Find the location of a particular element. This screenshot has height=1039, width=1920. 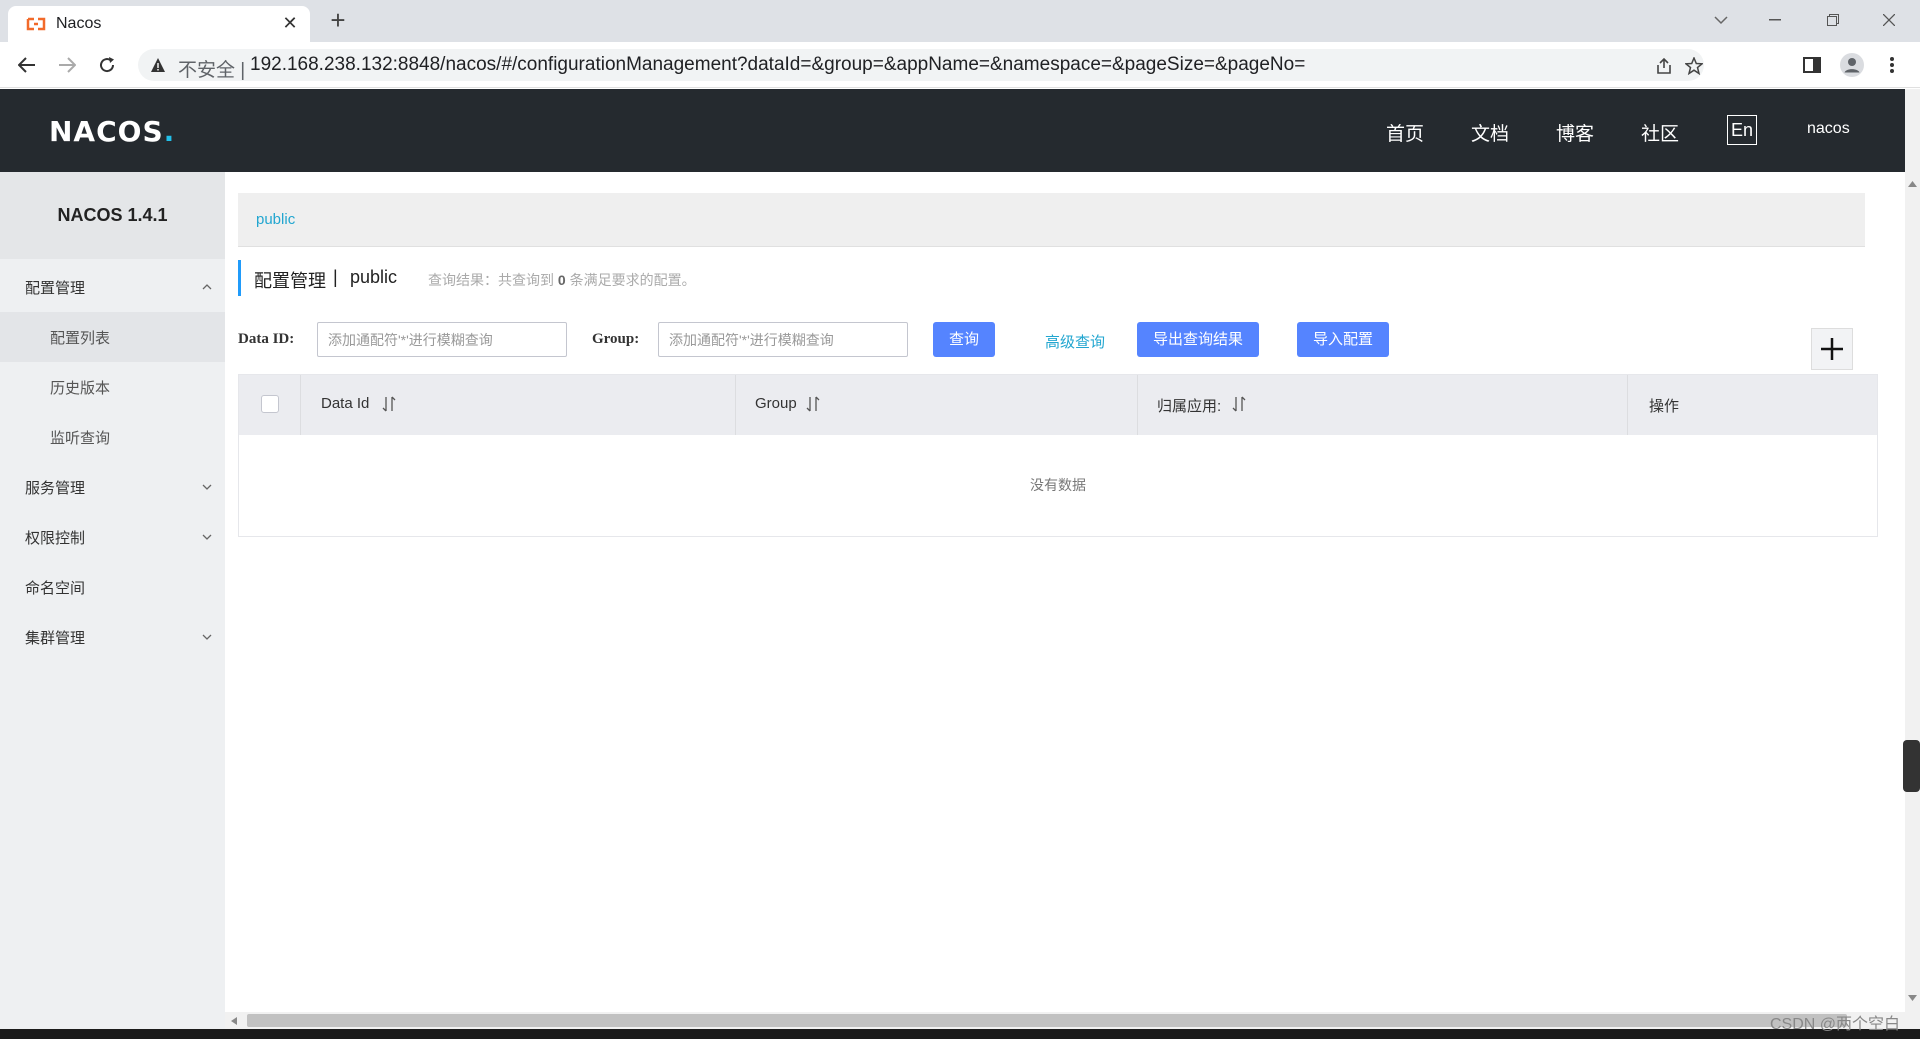

config-table: Data Id Group 归属应用: 操作 没有数据 is located at coordinates (1058, 455).